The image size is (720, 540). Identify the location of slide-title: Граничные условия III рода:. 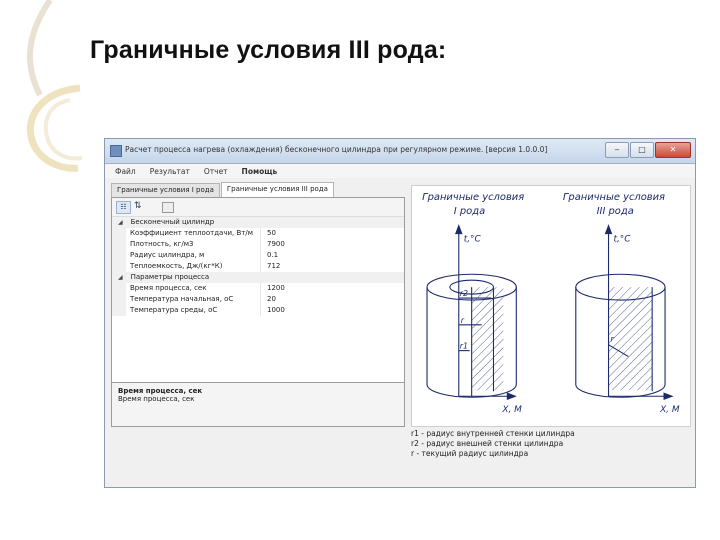
(268, 50).